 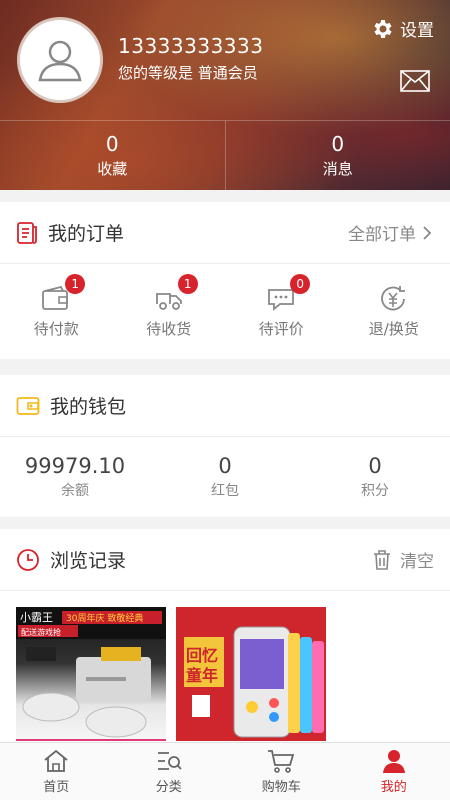 I want to click on tab-home-label: 首页, so click(x=56, y=787).